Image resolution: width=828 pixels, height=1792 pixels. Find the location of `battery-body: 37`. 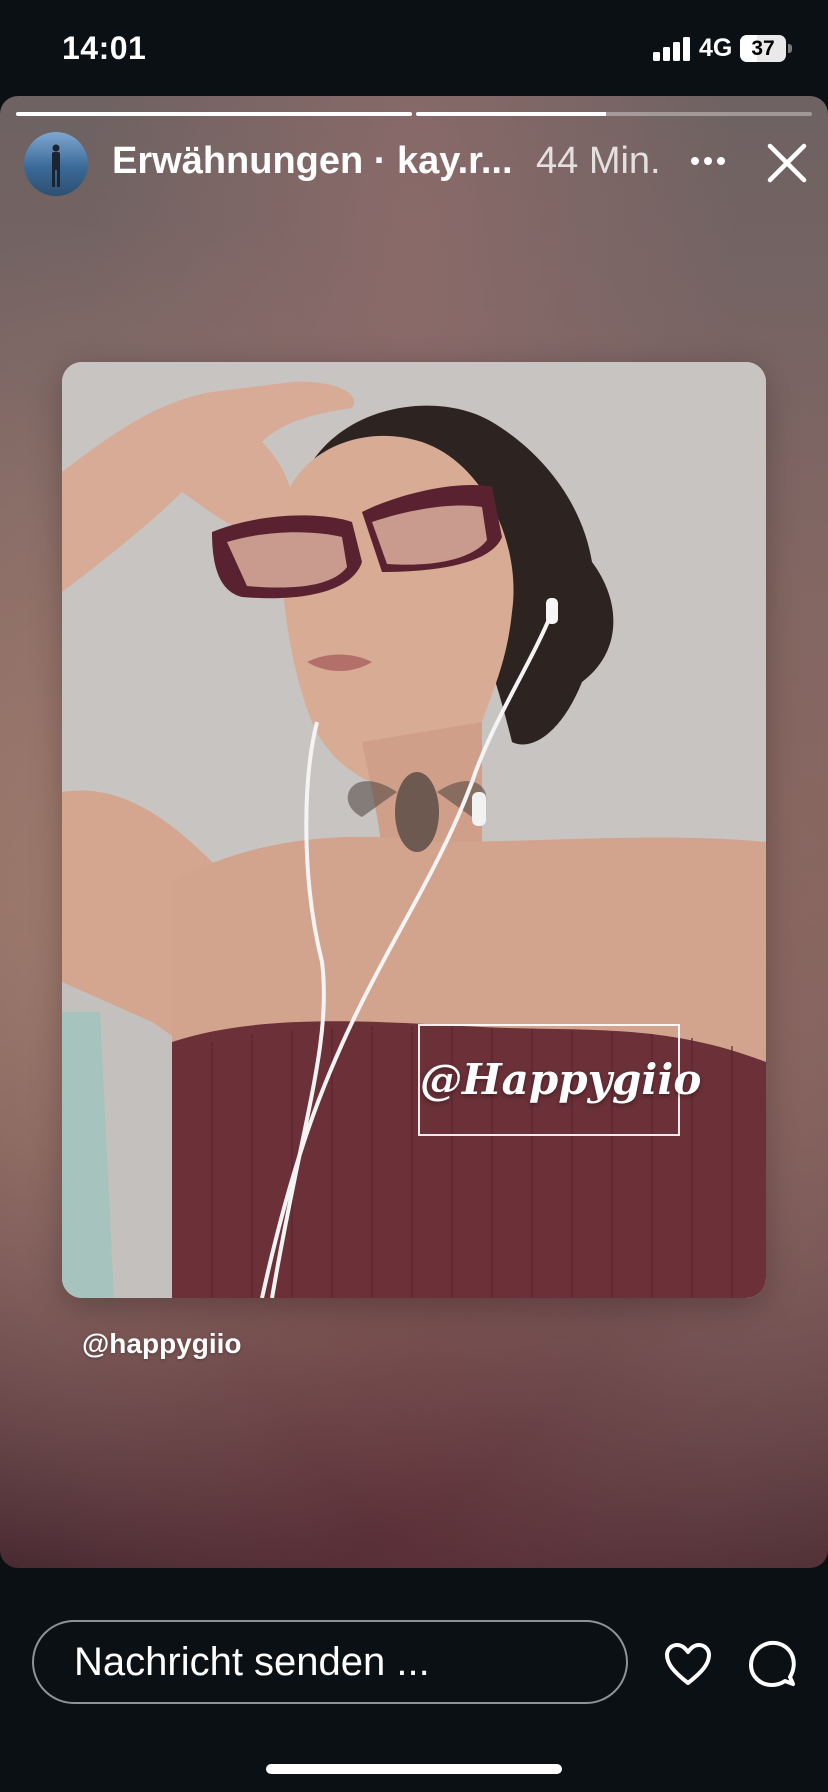

battery-body: 37 is located at coordinates (763, 48).